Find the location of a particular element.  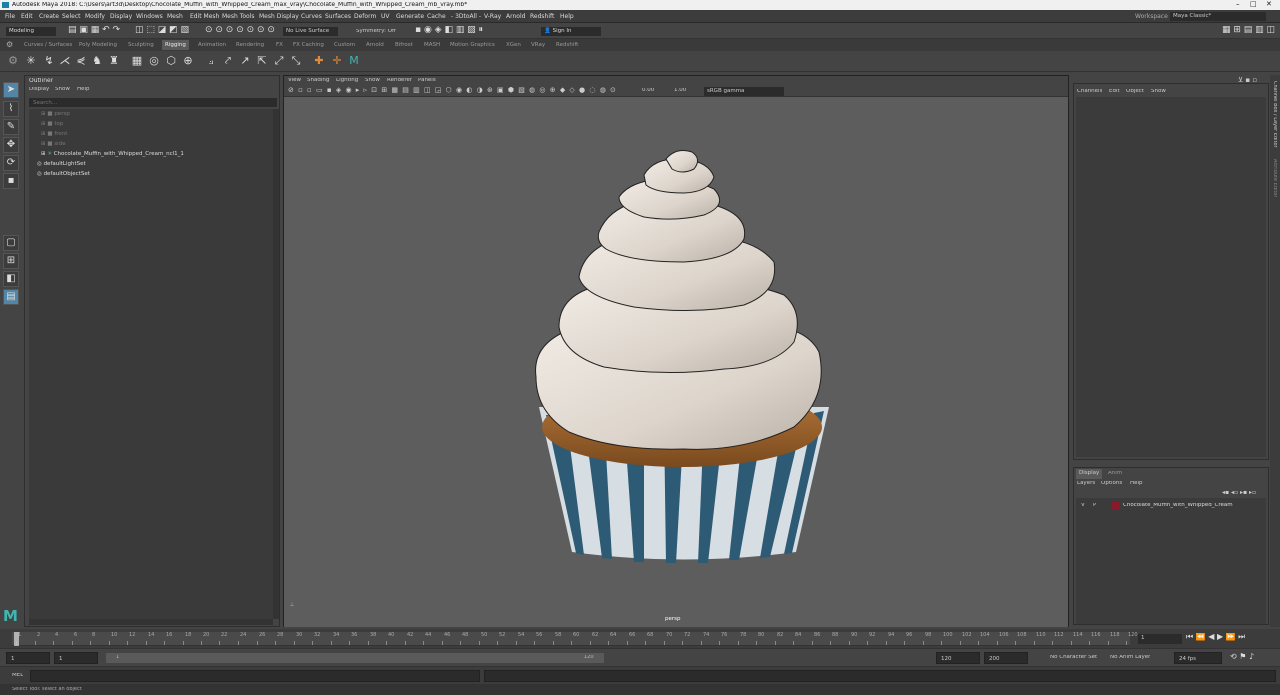

menu-mesh-tools: Mesh Tools is located at coordinates (238, 16).